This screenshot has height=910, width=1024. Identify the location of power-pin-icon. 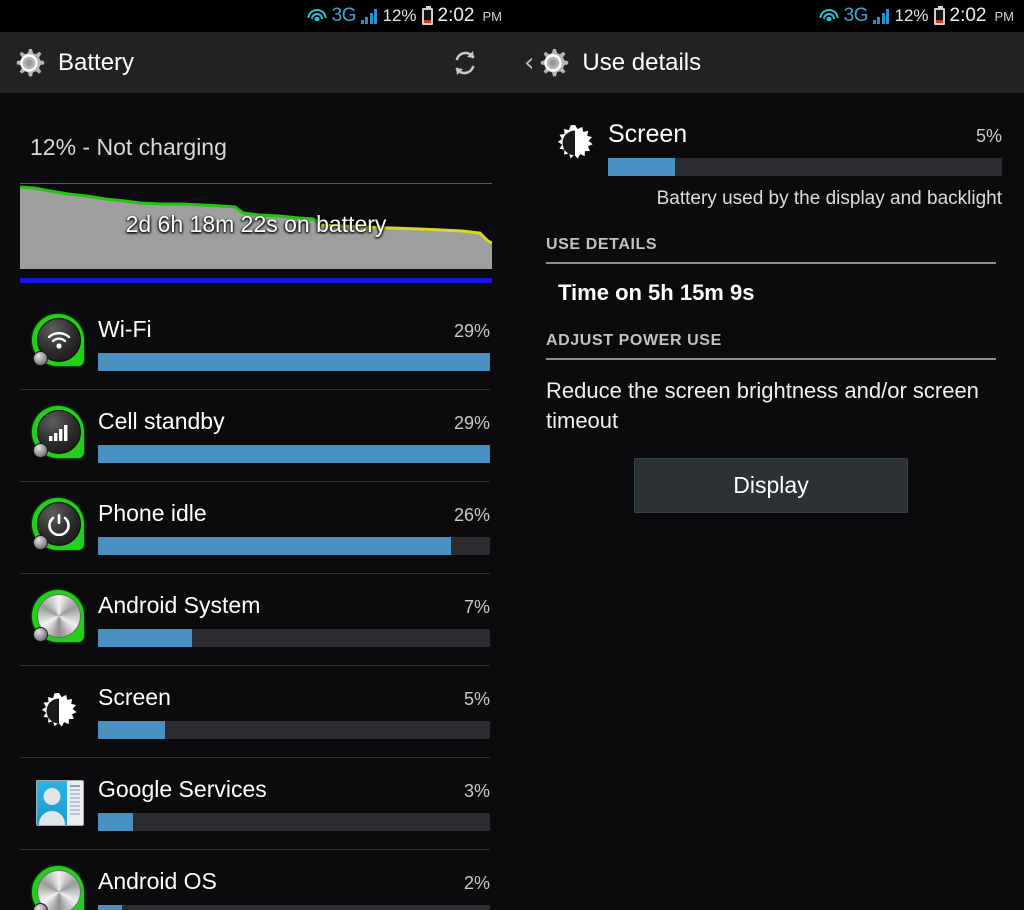
(59, 527).